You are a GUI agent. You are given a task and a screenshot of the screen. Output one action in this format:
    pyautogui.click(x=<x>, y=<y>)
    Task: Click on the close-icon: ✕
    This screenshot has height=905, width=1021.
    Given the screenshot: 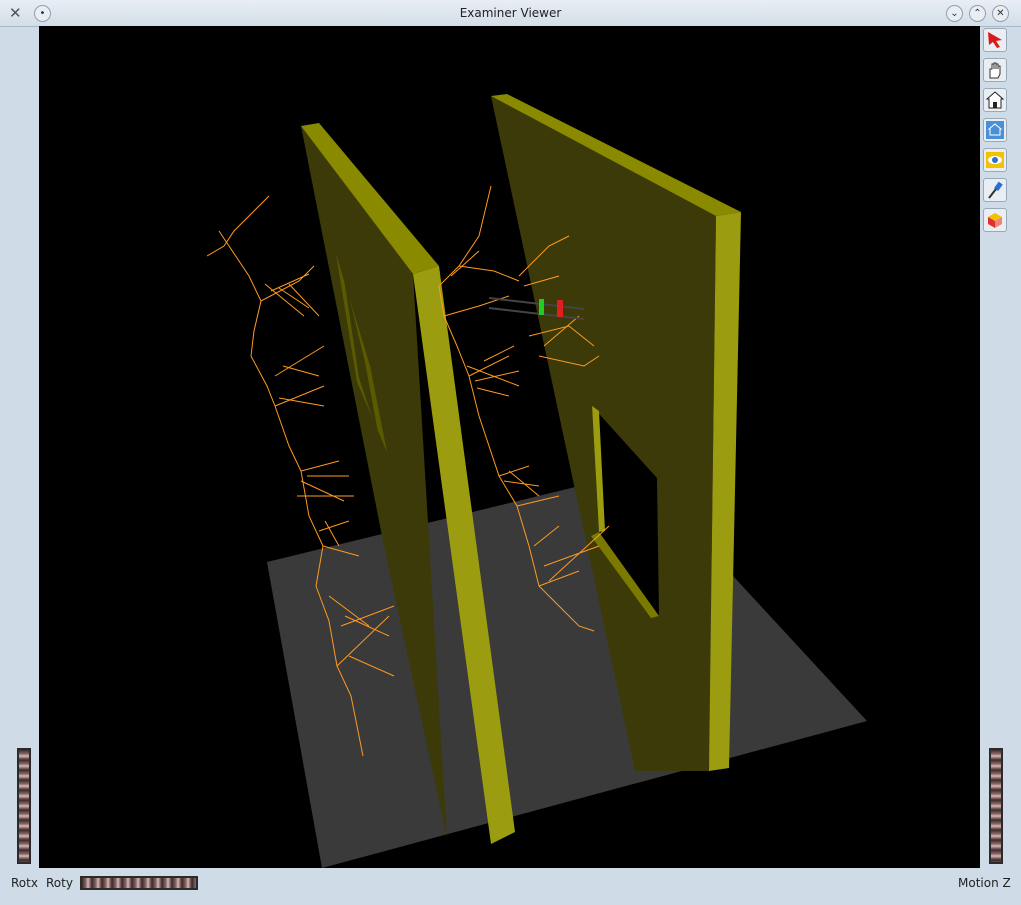 What is the action you would take?
    pyautogui.click(x=1000, y=13)
    